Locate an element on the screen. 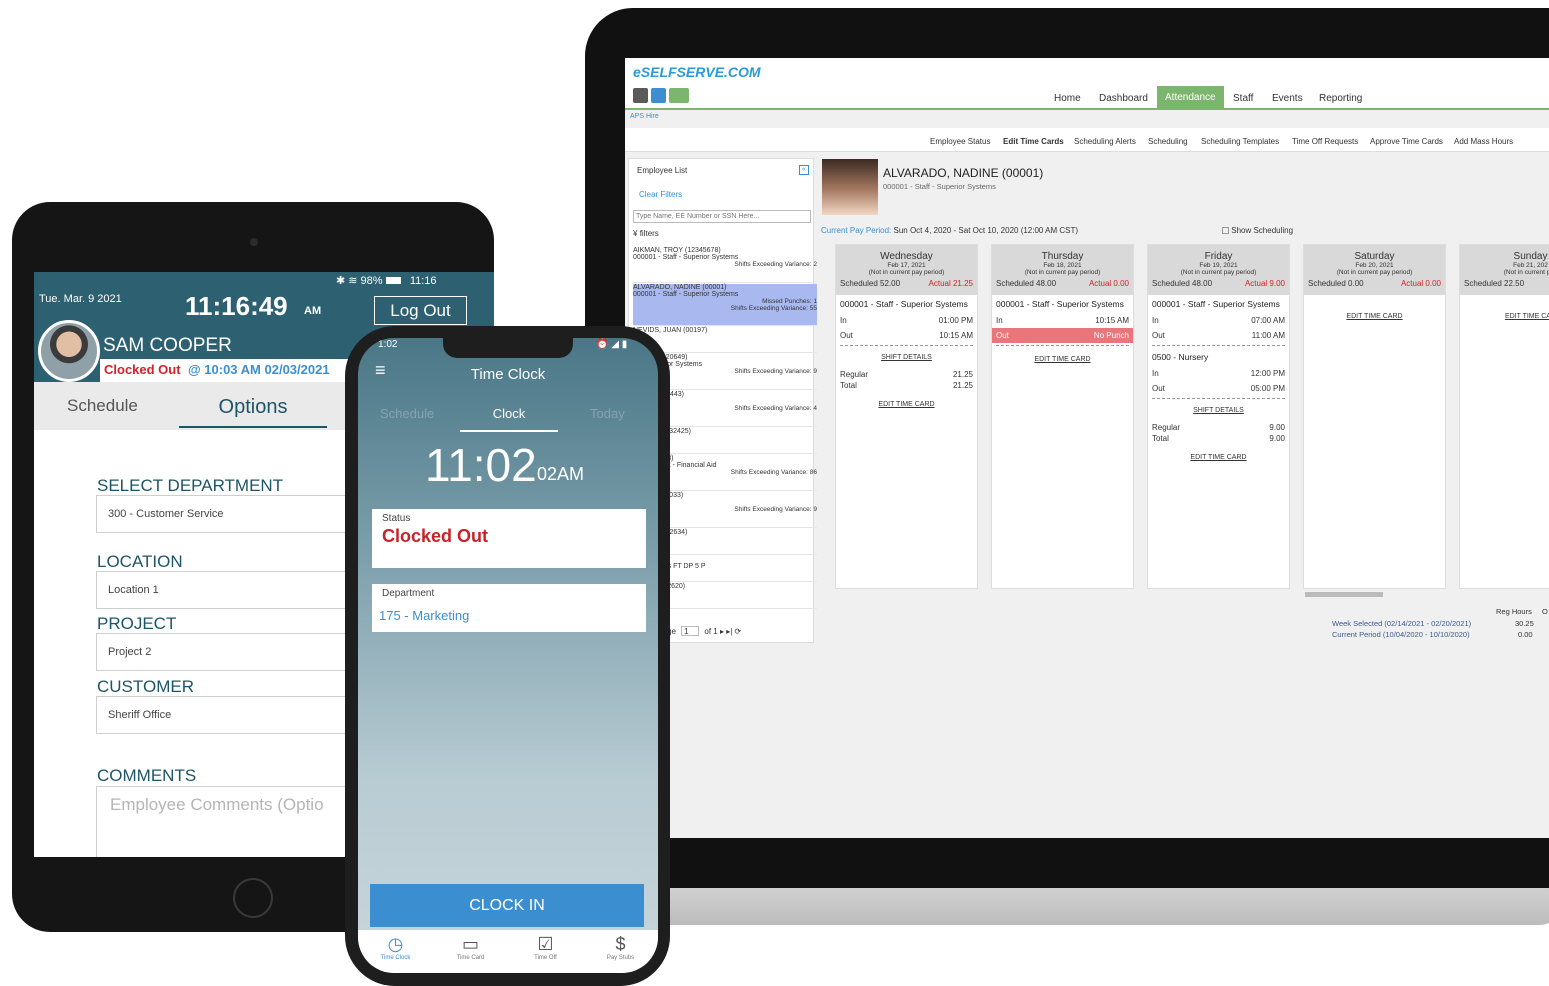 The image size is (1549, 986). department-card: Department 175 - Marketing is located at coordinates (509, 608).